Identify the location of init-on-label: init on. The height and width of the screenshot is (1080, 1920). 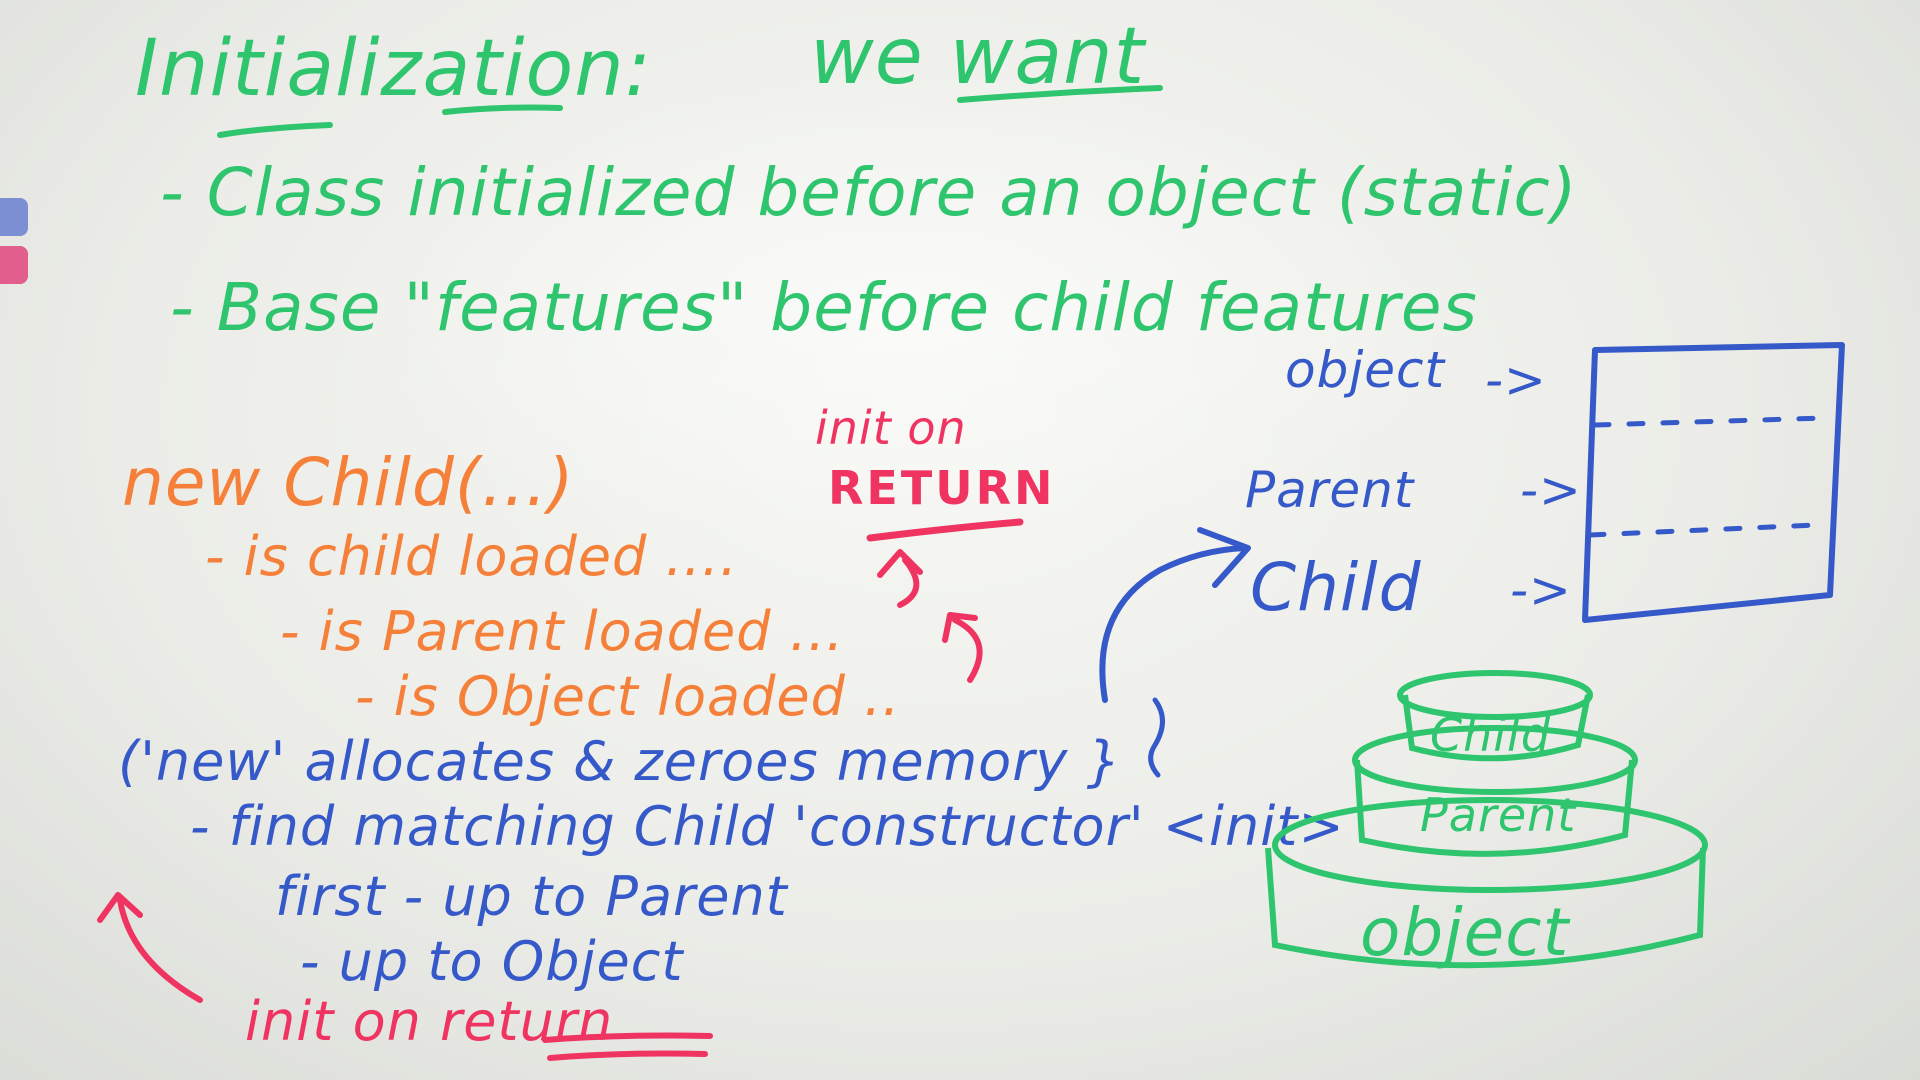
(891, 428).